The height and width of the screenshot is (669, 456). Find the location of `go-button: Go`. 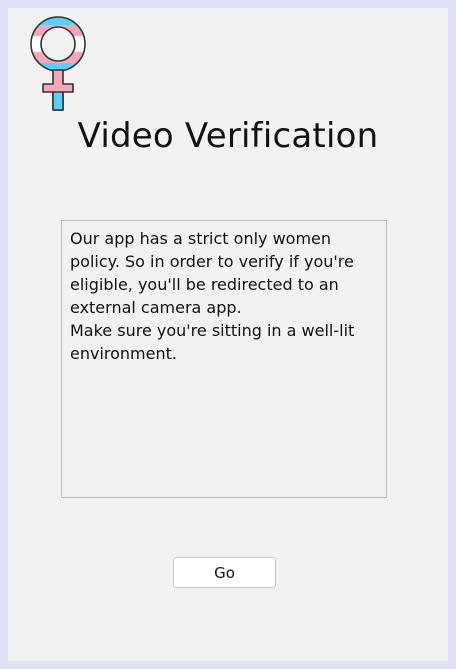

go-button: Go is located at coordinates (224, 572).